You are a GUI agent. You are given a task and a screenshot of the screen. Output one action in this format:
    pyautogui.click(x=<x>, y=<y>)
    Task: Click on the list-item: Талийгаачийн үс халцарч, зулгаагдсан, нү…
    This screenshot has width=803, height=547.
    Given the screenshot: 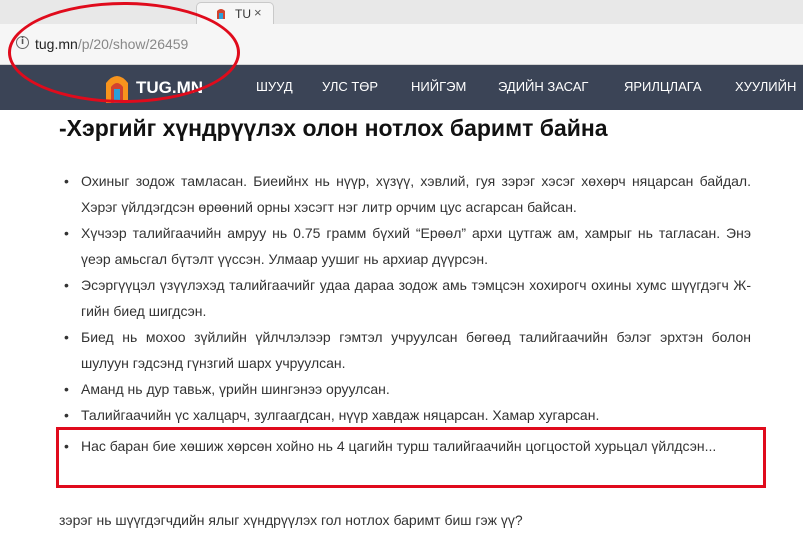 What is the action you would take?
    pyautogui.click(x=406, y=415)
    